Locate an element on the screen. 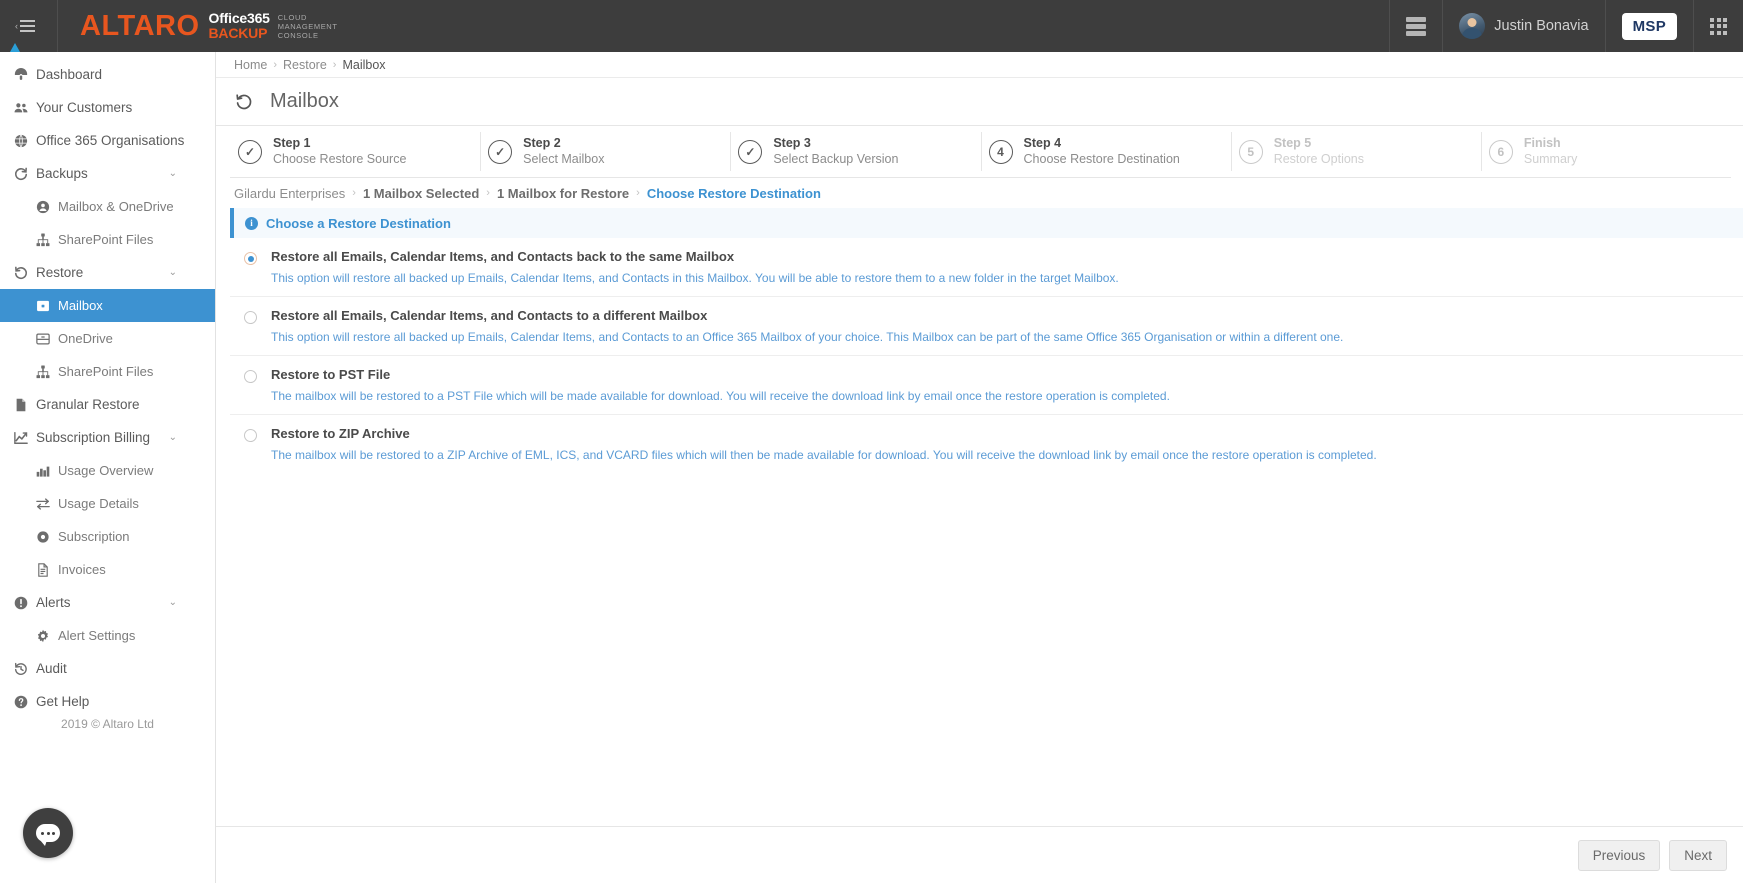 This screenshot has width=1743, height=883. wizard-crumb-selected: 1 Mailbox Selected is located at coordinates (421, 193).